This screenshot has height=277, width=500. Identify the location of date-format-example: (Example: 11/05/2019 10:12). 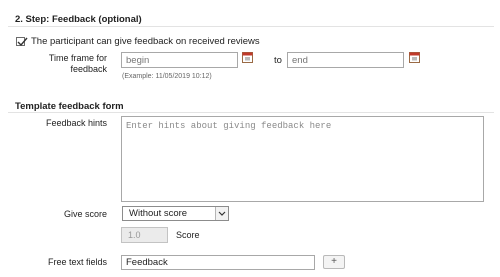
(167, 76).